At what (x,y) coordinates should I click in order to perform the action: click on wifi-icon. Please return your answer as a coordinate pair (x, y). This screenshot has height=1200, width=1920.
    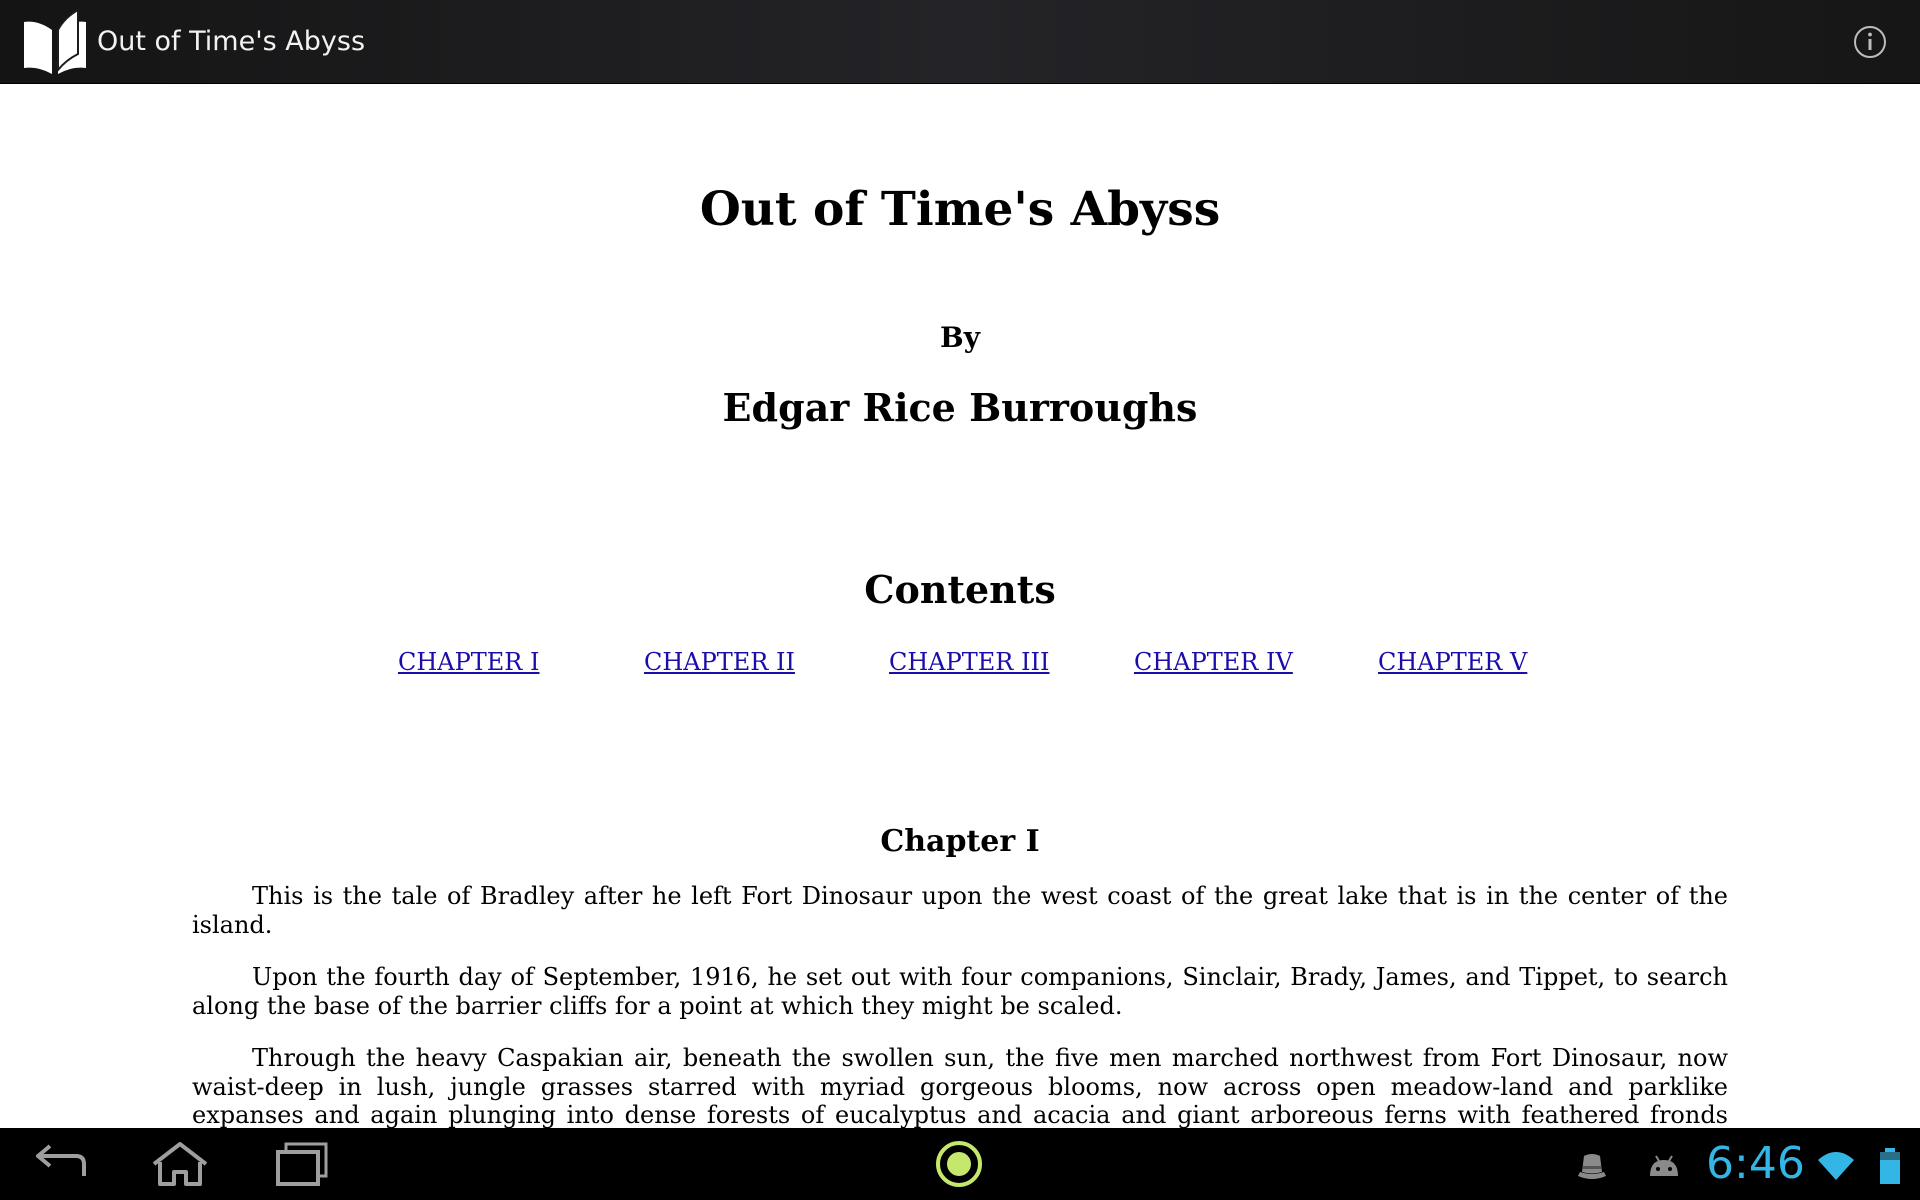
    Looking at the image, I should click on (1836, 1166).